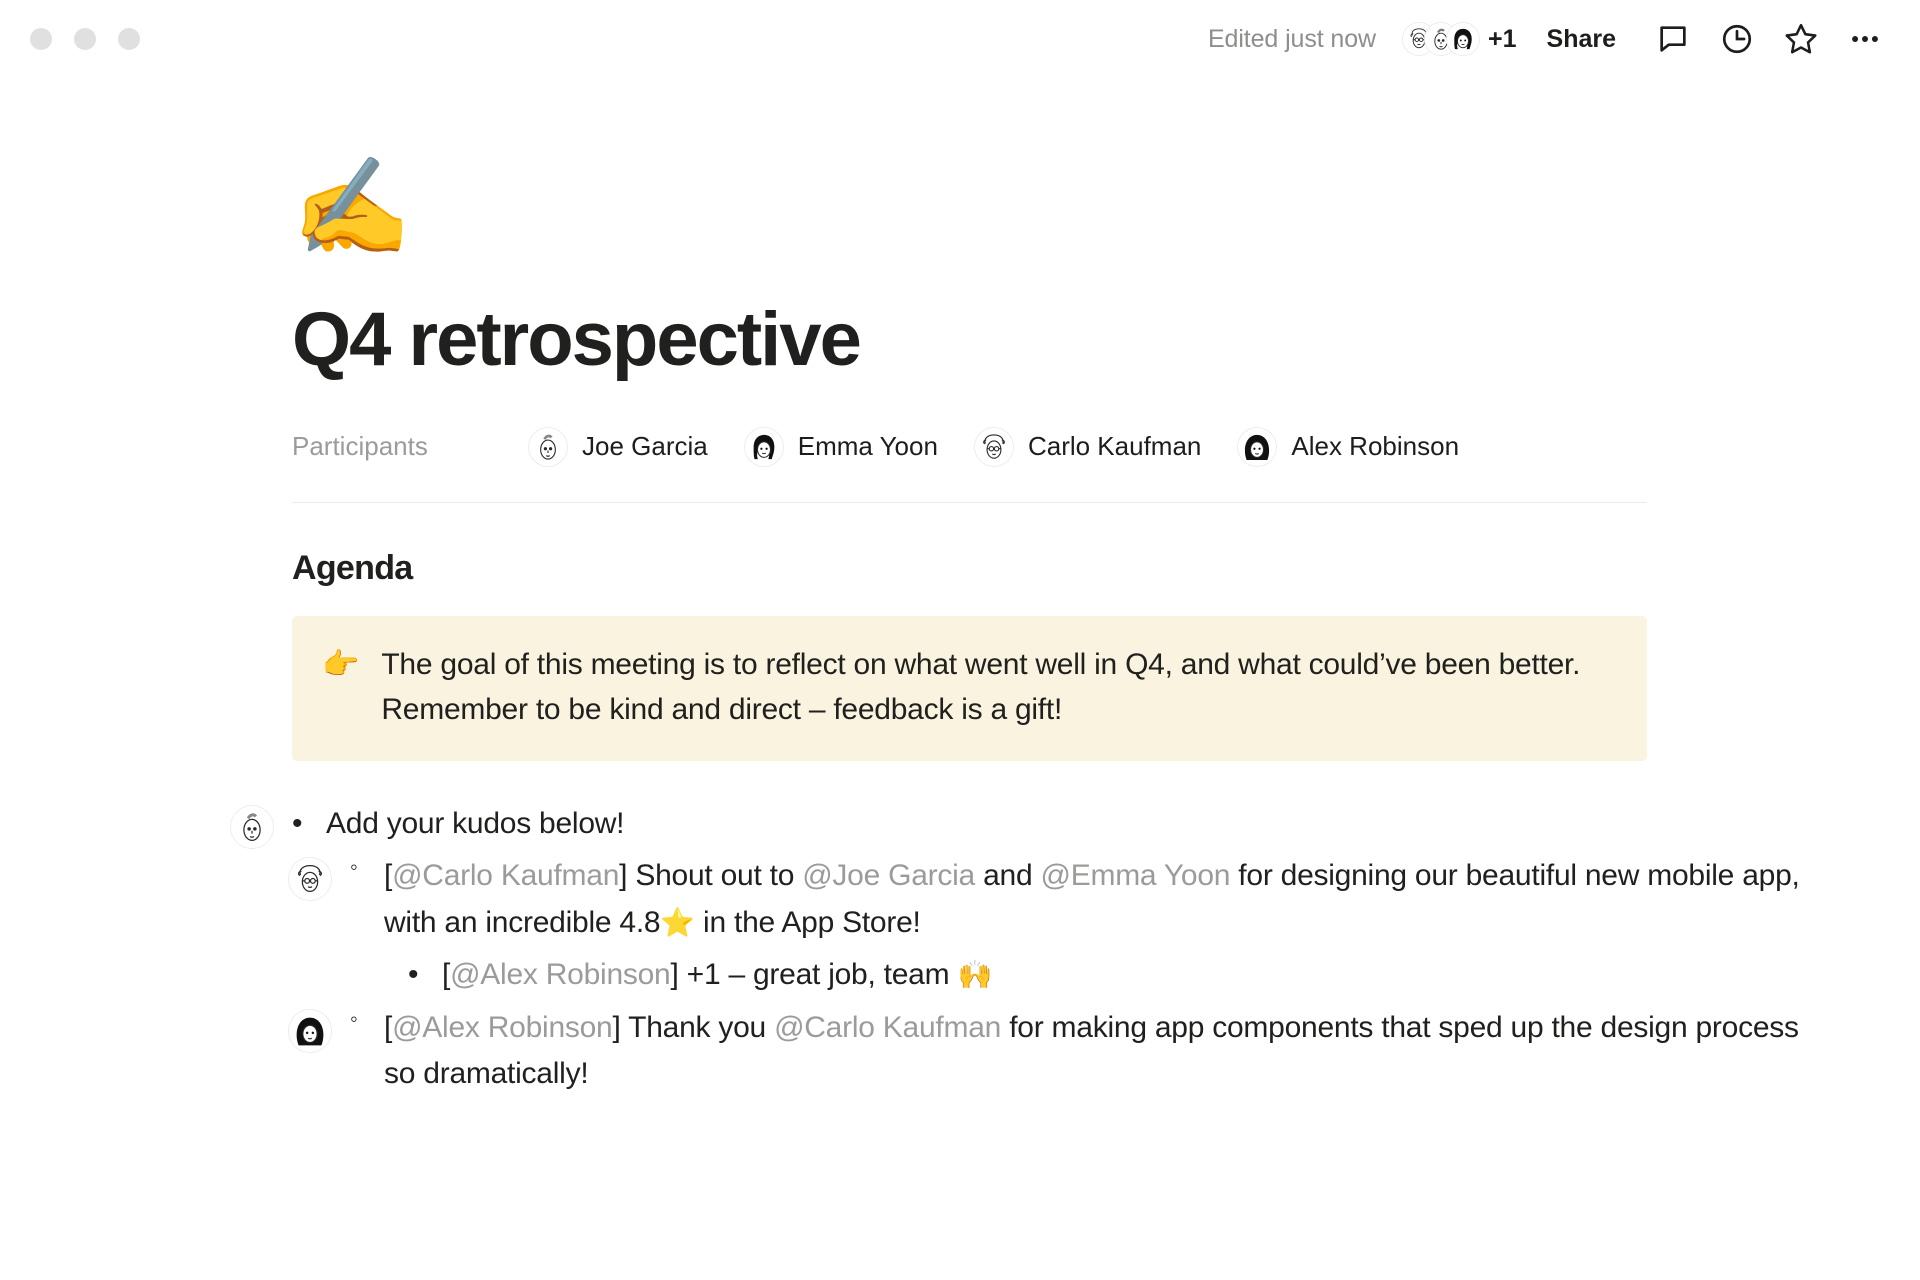 The width and height of the screenshot is (1920, 1280). Describe the element at coordinates (475, 823) in the screenshot. I see `list-item-text: Add your kudos below!` at that location.